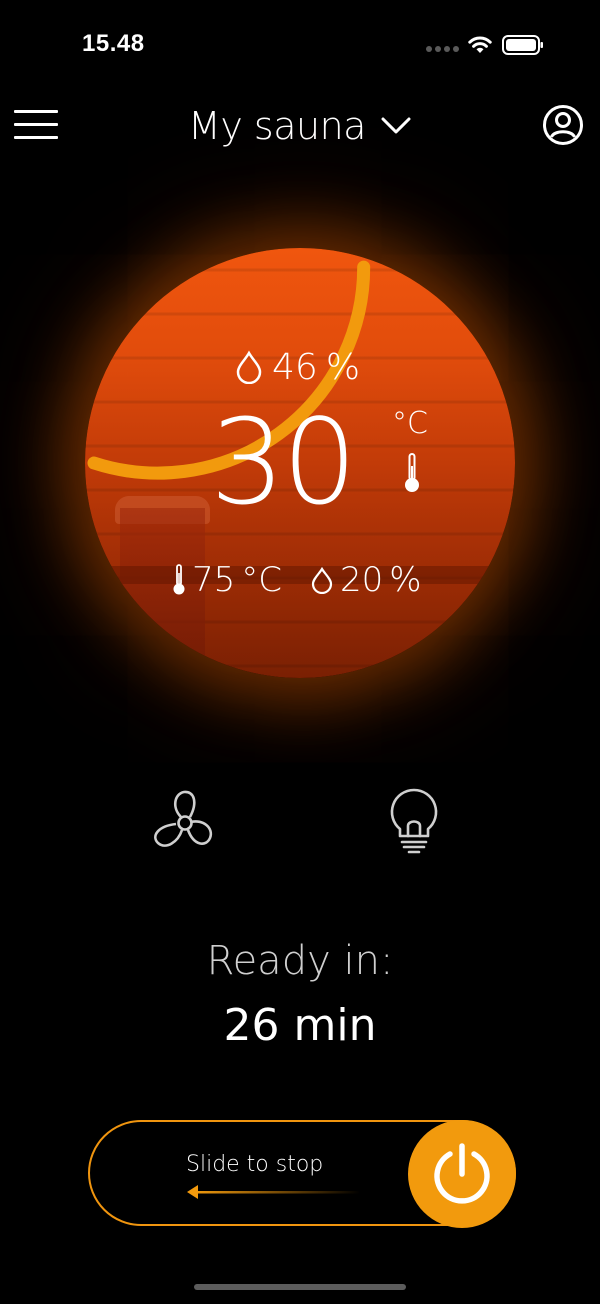 The height and width of the screenshot is (1304, 600). What do you see at coordinates (36, 111) in the screenshot?
I see `hamburger-menu-icon` at bounding box center [36, 111].